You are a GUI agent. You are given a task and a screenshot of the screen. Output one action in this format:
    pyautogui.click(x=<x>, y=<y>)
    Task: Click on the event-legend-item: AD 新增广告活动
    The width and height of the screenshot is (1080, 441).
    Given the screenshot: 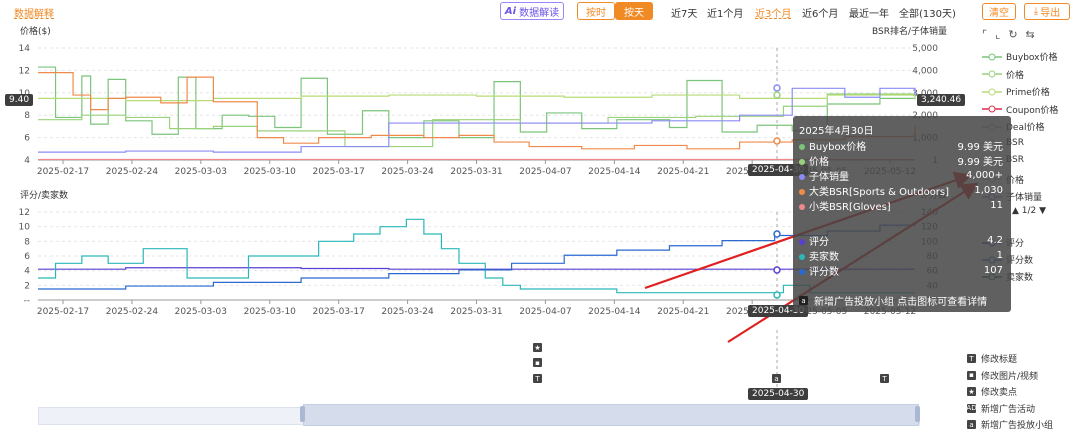 What is the action you would take?
    pyautogui.click(x=1001, y=408)
    